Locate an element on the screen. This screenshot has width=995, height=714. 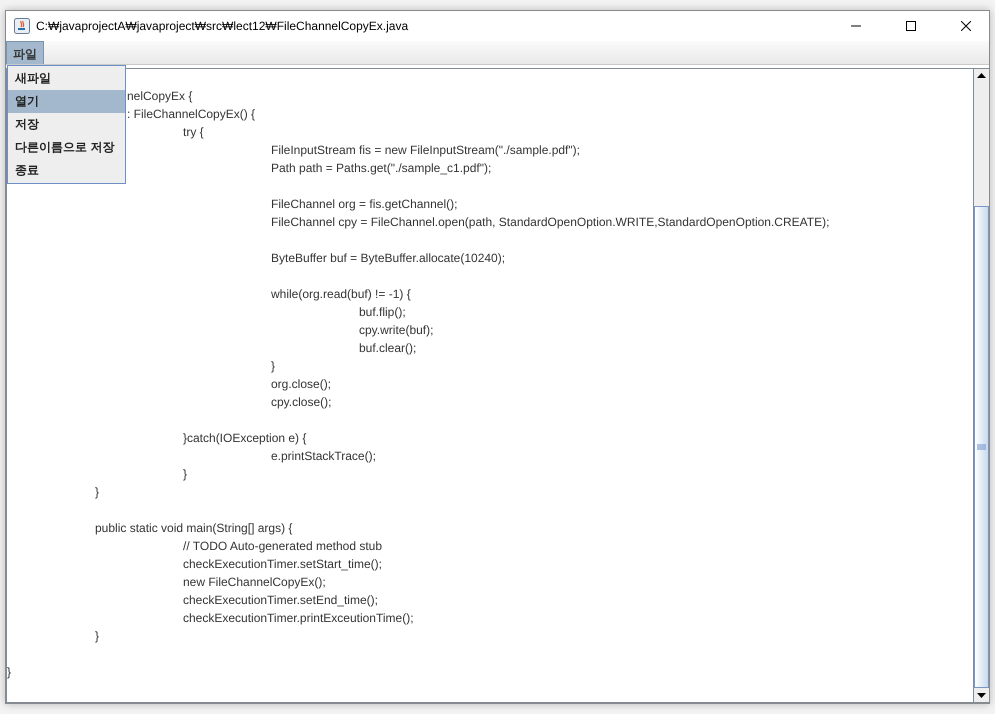
window-title: C:₩javaprojectA₩javaproject₩src₩lect12₩FileChannelCopyEx.java is located at coordinates (222, 26).